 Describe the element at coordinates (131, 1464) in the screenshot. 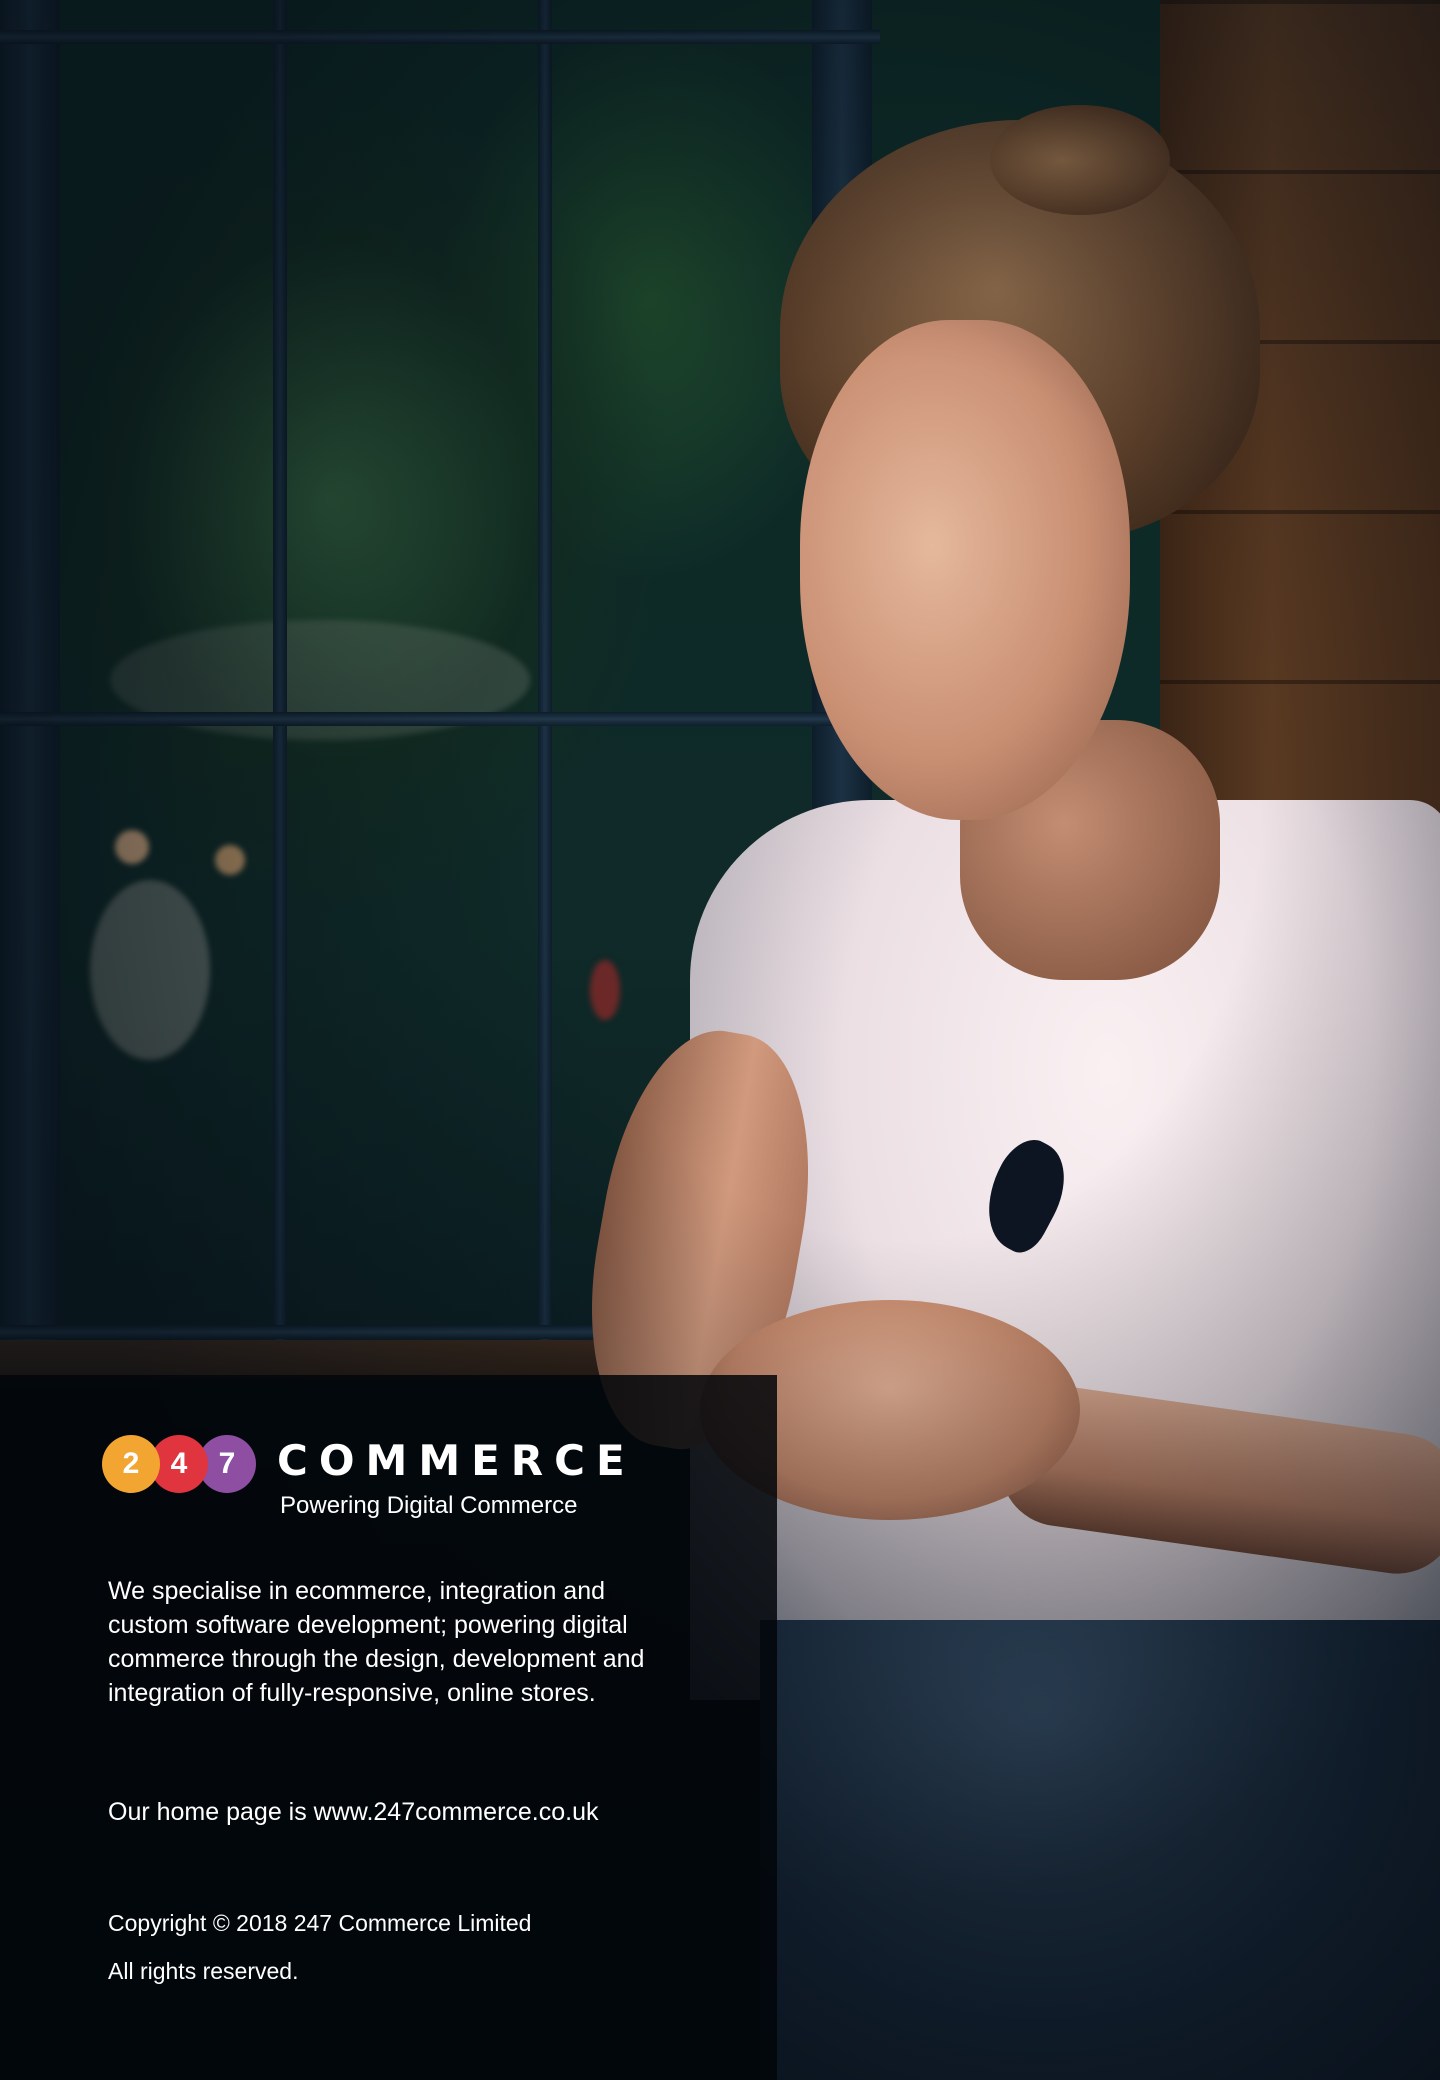

I see `logo-digit-2: 2` at that location.